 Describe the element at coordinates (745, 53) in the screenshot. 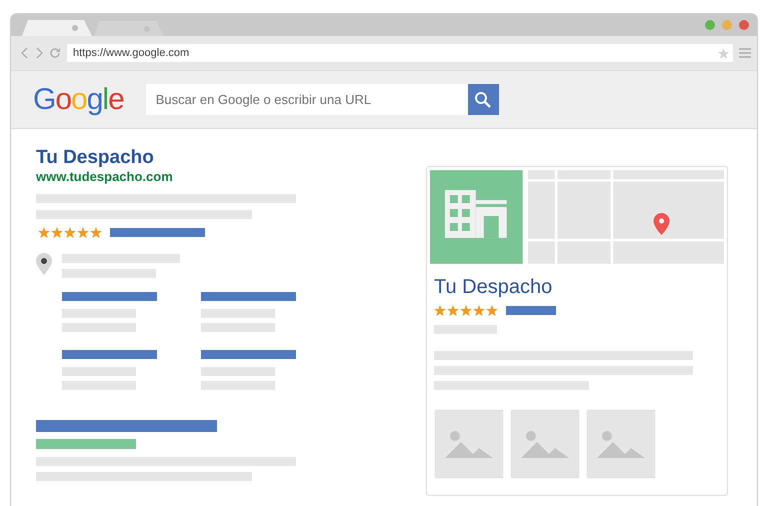

I see `menu-icon` at that location.